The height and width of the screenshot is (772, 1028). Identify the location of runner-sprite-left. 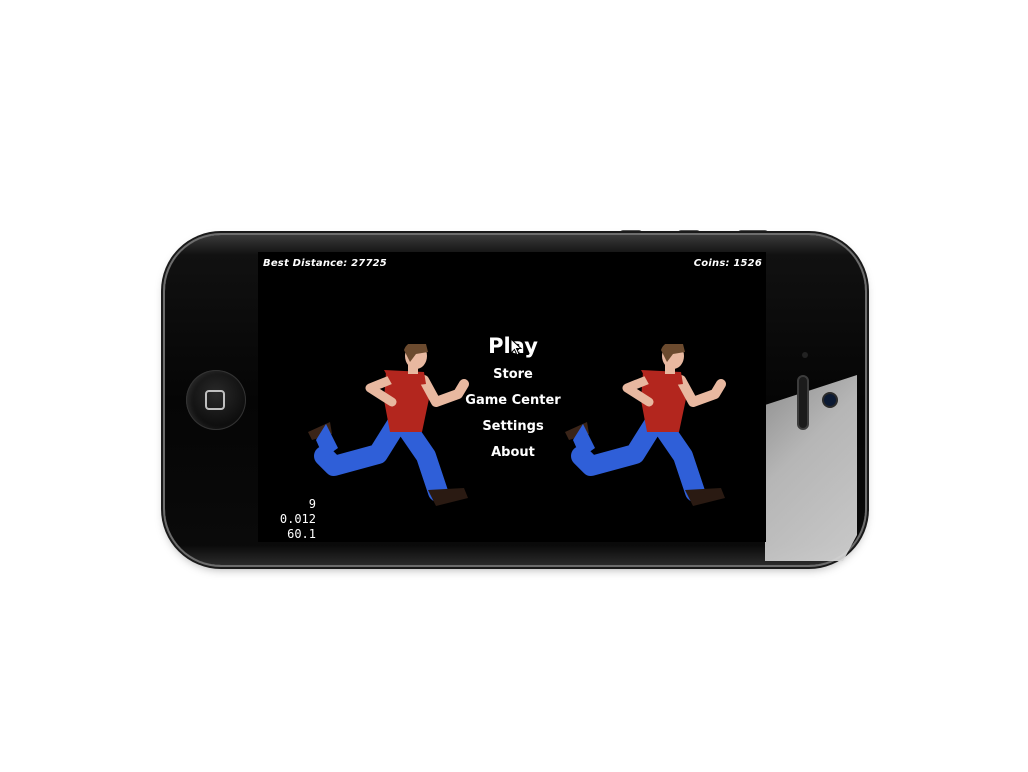
(388, 425).